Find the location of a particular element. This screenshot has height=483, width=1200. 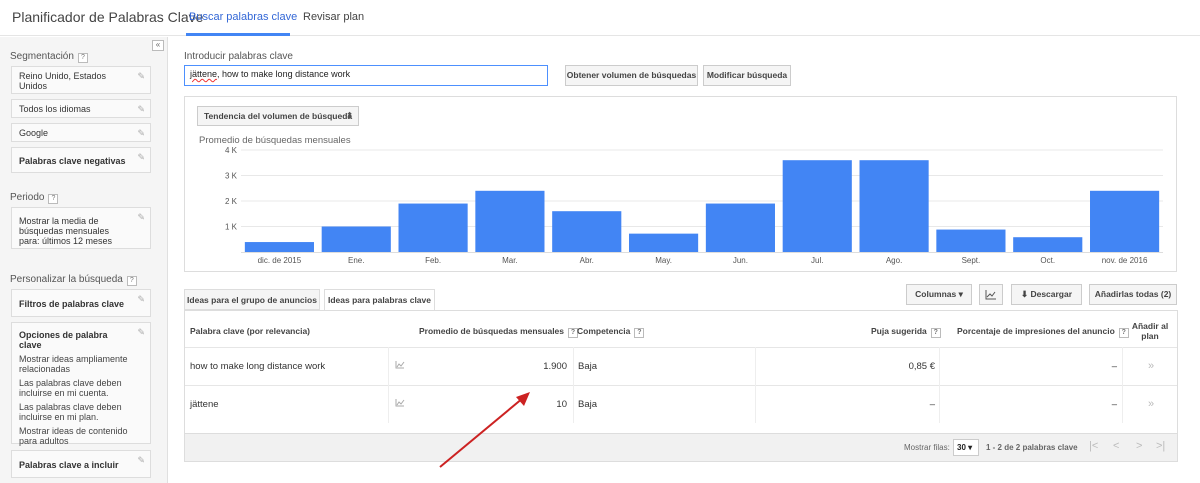

arrow-head is located at coordinates (523, 399).